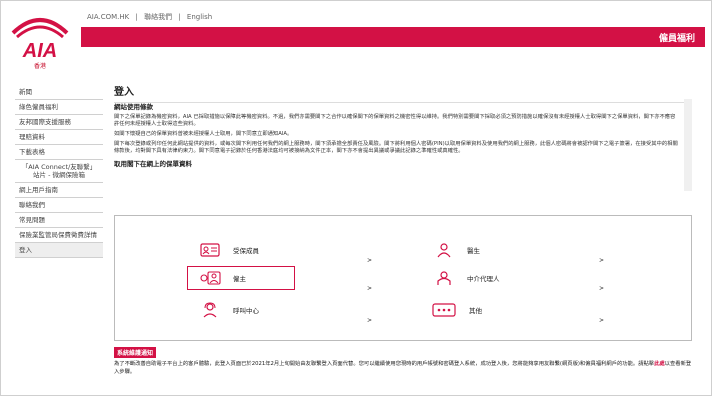 Image resolution: width=712 pixels, height=396 pixels. Describe the element at coordinates (59, 235) in the screenshot. I see `sidebar-item-levy: 保險業監管局保費徵費詳情` at that location.